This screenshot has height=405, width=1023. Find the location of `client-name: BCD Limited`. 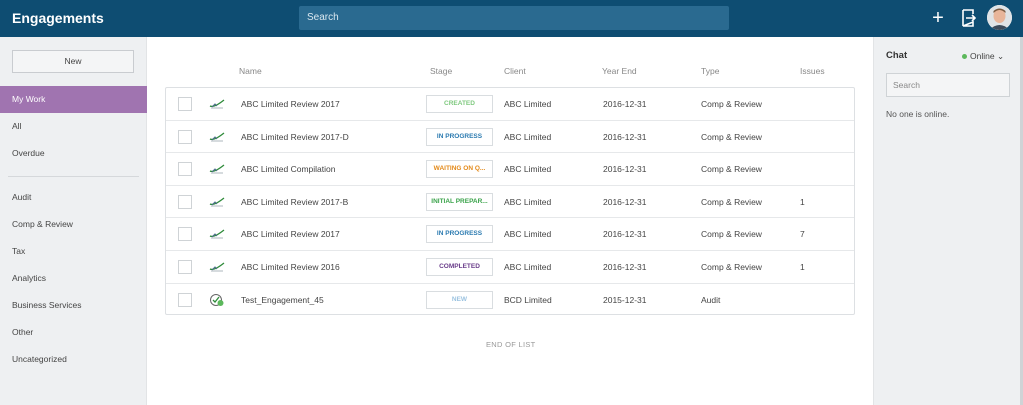

client-name: BCD Limited is located at coordinates (528, 299).